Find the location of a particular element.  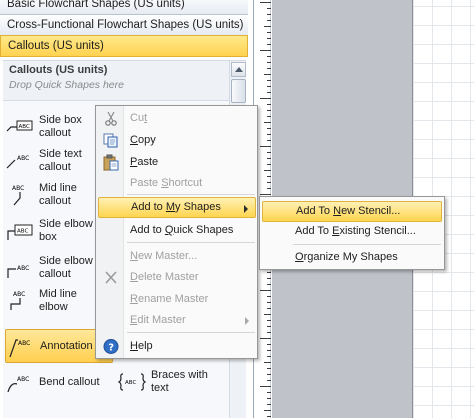

side-elbow-box-icon: ABC is located at coordinates (20, 231).